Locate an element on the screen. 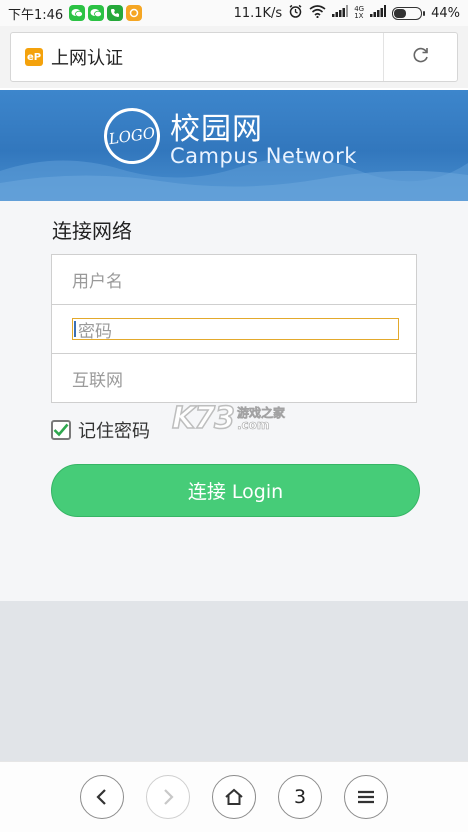  tabs-button: 3 is located at coordinates (300, 797).